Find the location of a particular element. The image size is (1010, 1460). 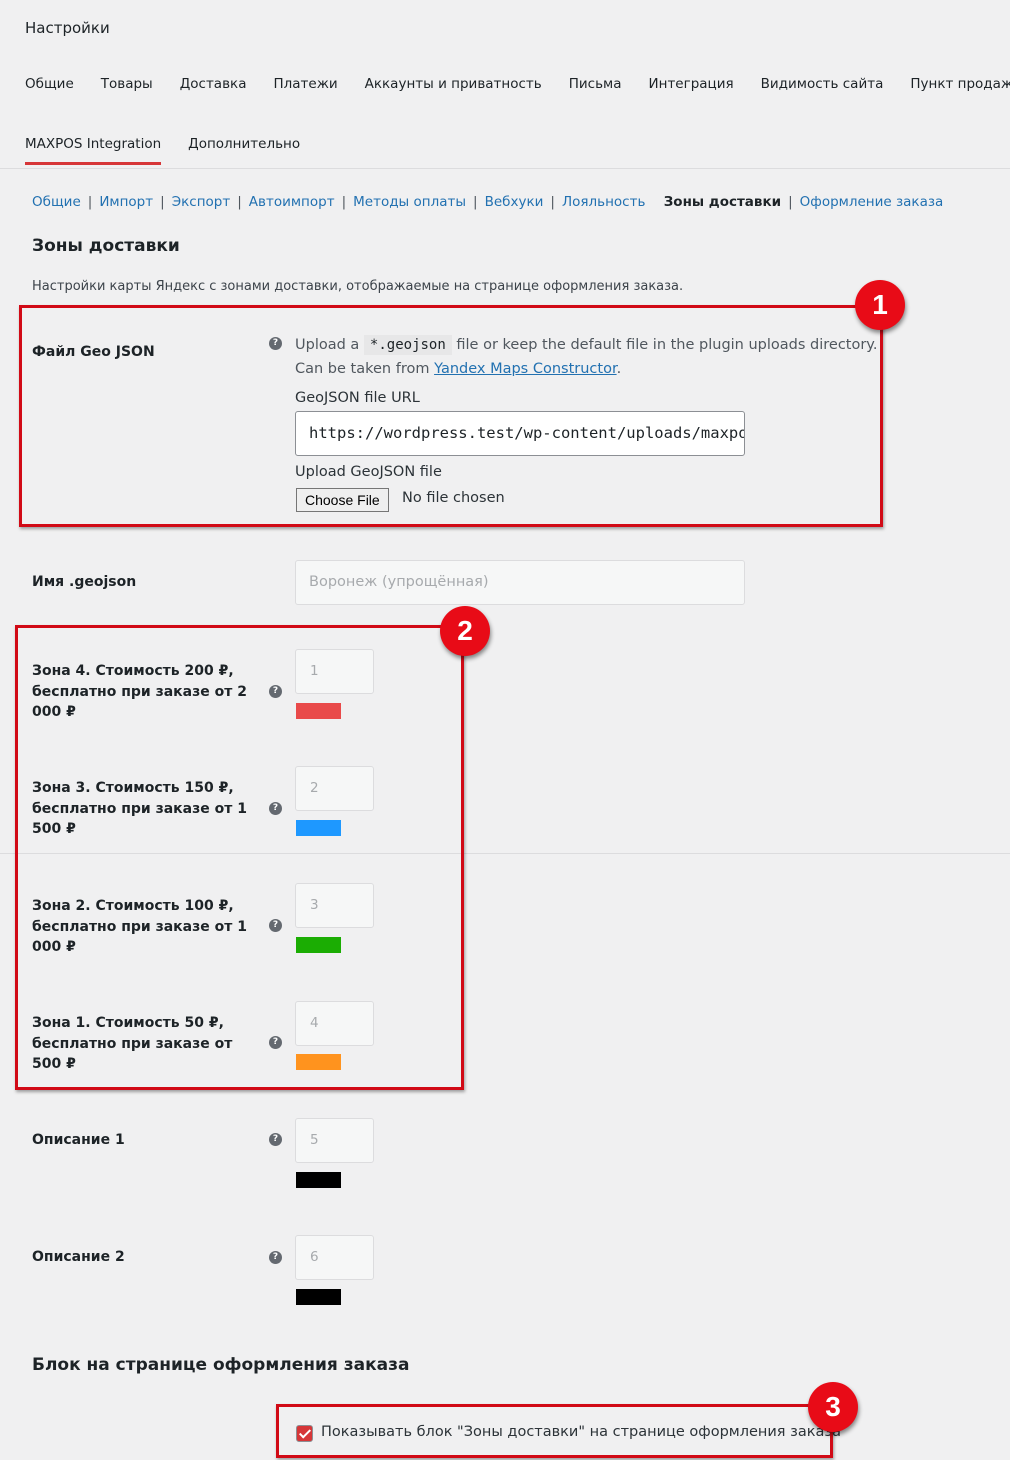

section-link-autoimport: Автоимпорт is located at coordinates (292, 202).